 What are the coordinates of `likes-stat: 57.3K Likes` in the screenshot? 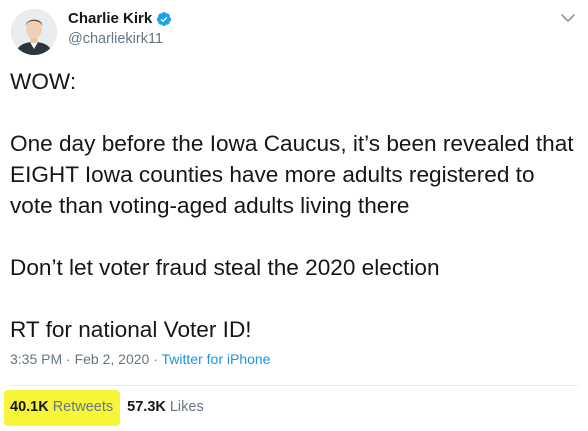 It's located at (165, 407).